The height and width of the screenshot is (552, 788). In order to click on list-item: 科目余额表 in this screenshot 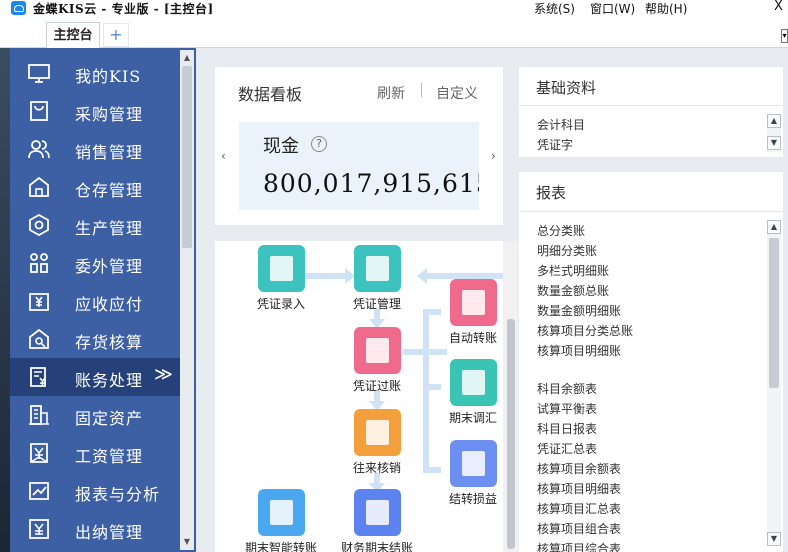, I will do `click(567, 388)`.